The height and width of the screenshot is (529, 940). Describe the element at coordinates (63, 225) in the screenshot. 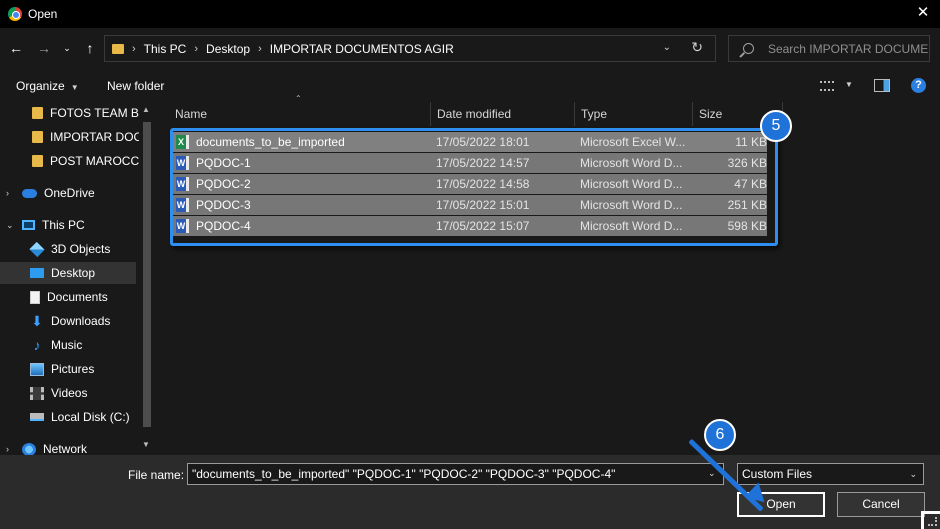

I see `sidebar-item-label: This PC` at that location.